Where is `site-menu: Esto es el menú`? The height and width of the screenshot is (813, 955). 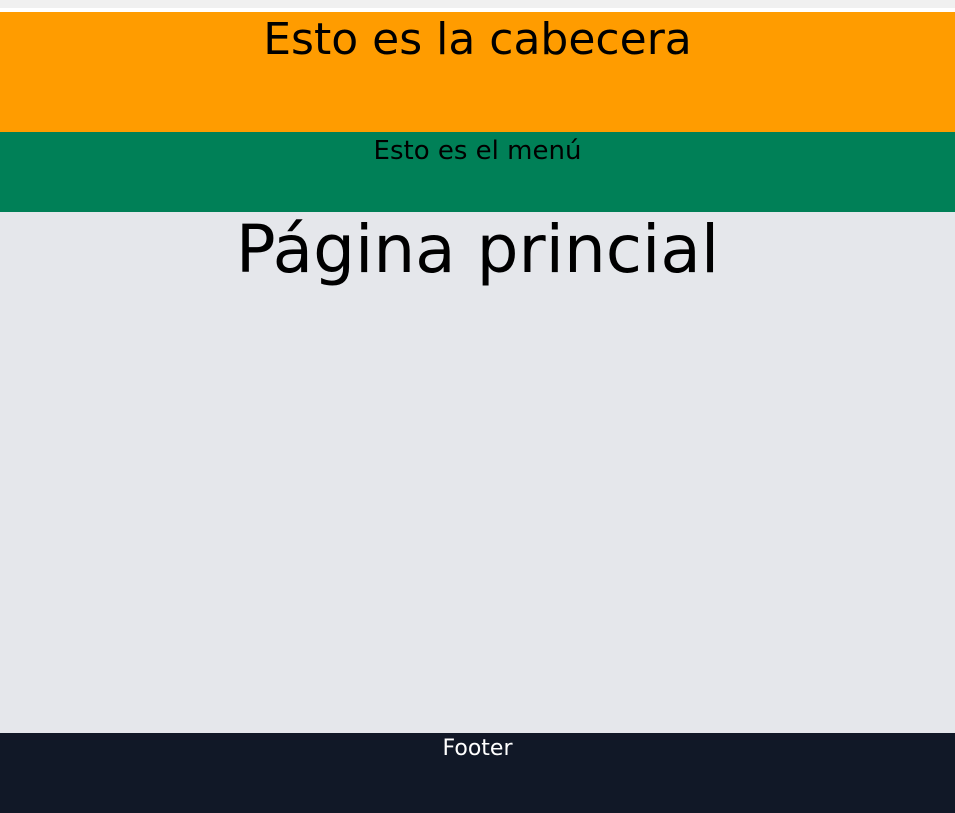
site-menu: Esto es el menú is located at coordinates (477, 172).